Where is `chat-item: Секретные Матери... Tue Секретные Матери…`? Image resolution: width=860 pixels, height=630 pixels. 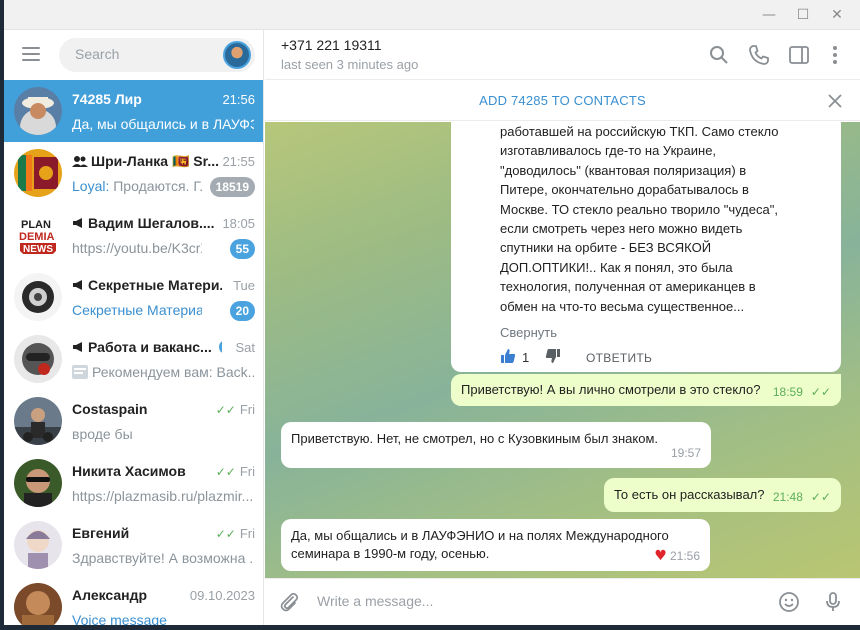
chat-item: Секретные Матери... Tue Секретные Матери… is located at coordinates (133, 297).